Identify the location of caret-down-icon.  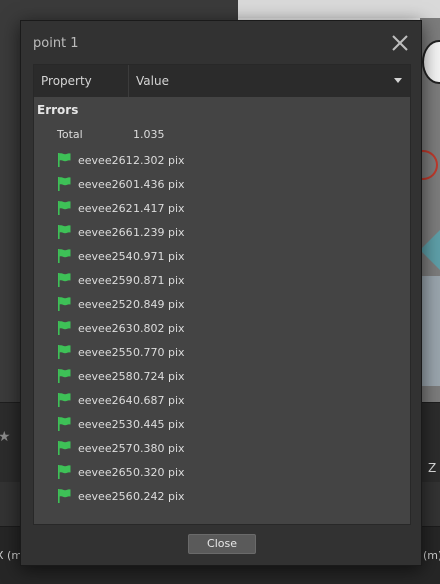
(398, 80).